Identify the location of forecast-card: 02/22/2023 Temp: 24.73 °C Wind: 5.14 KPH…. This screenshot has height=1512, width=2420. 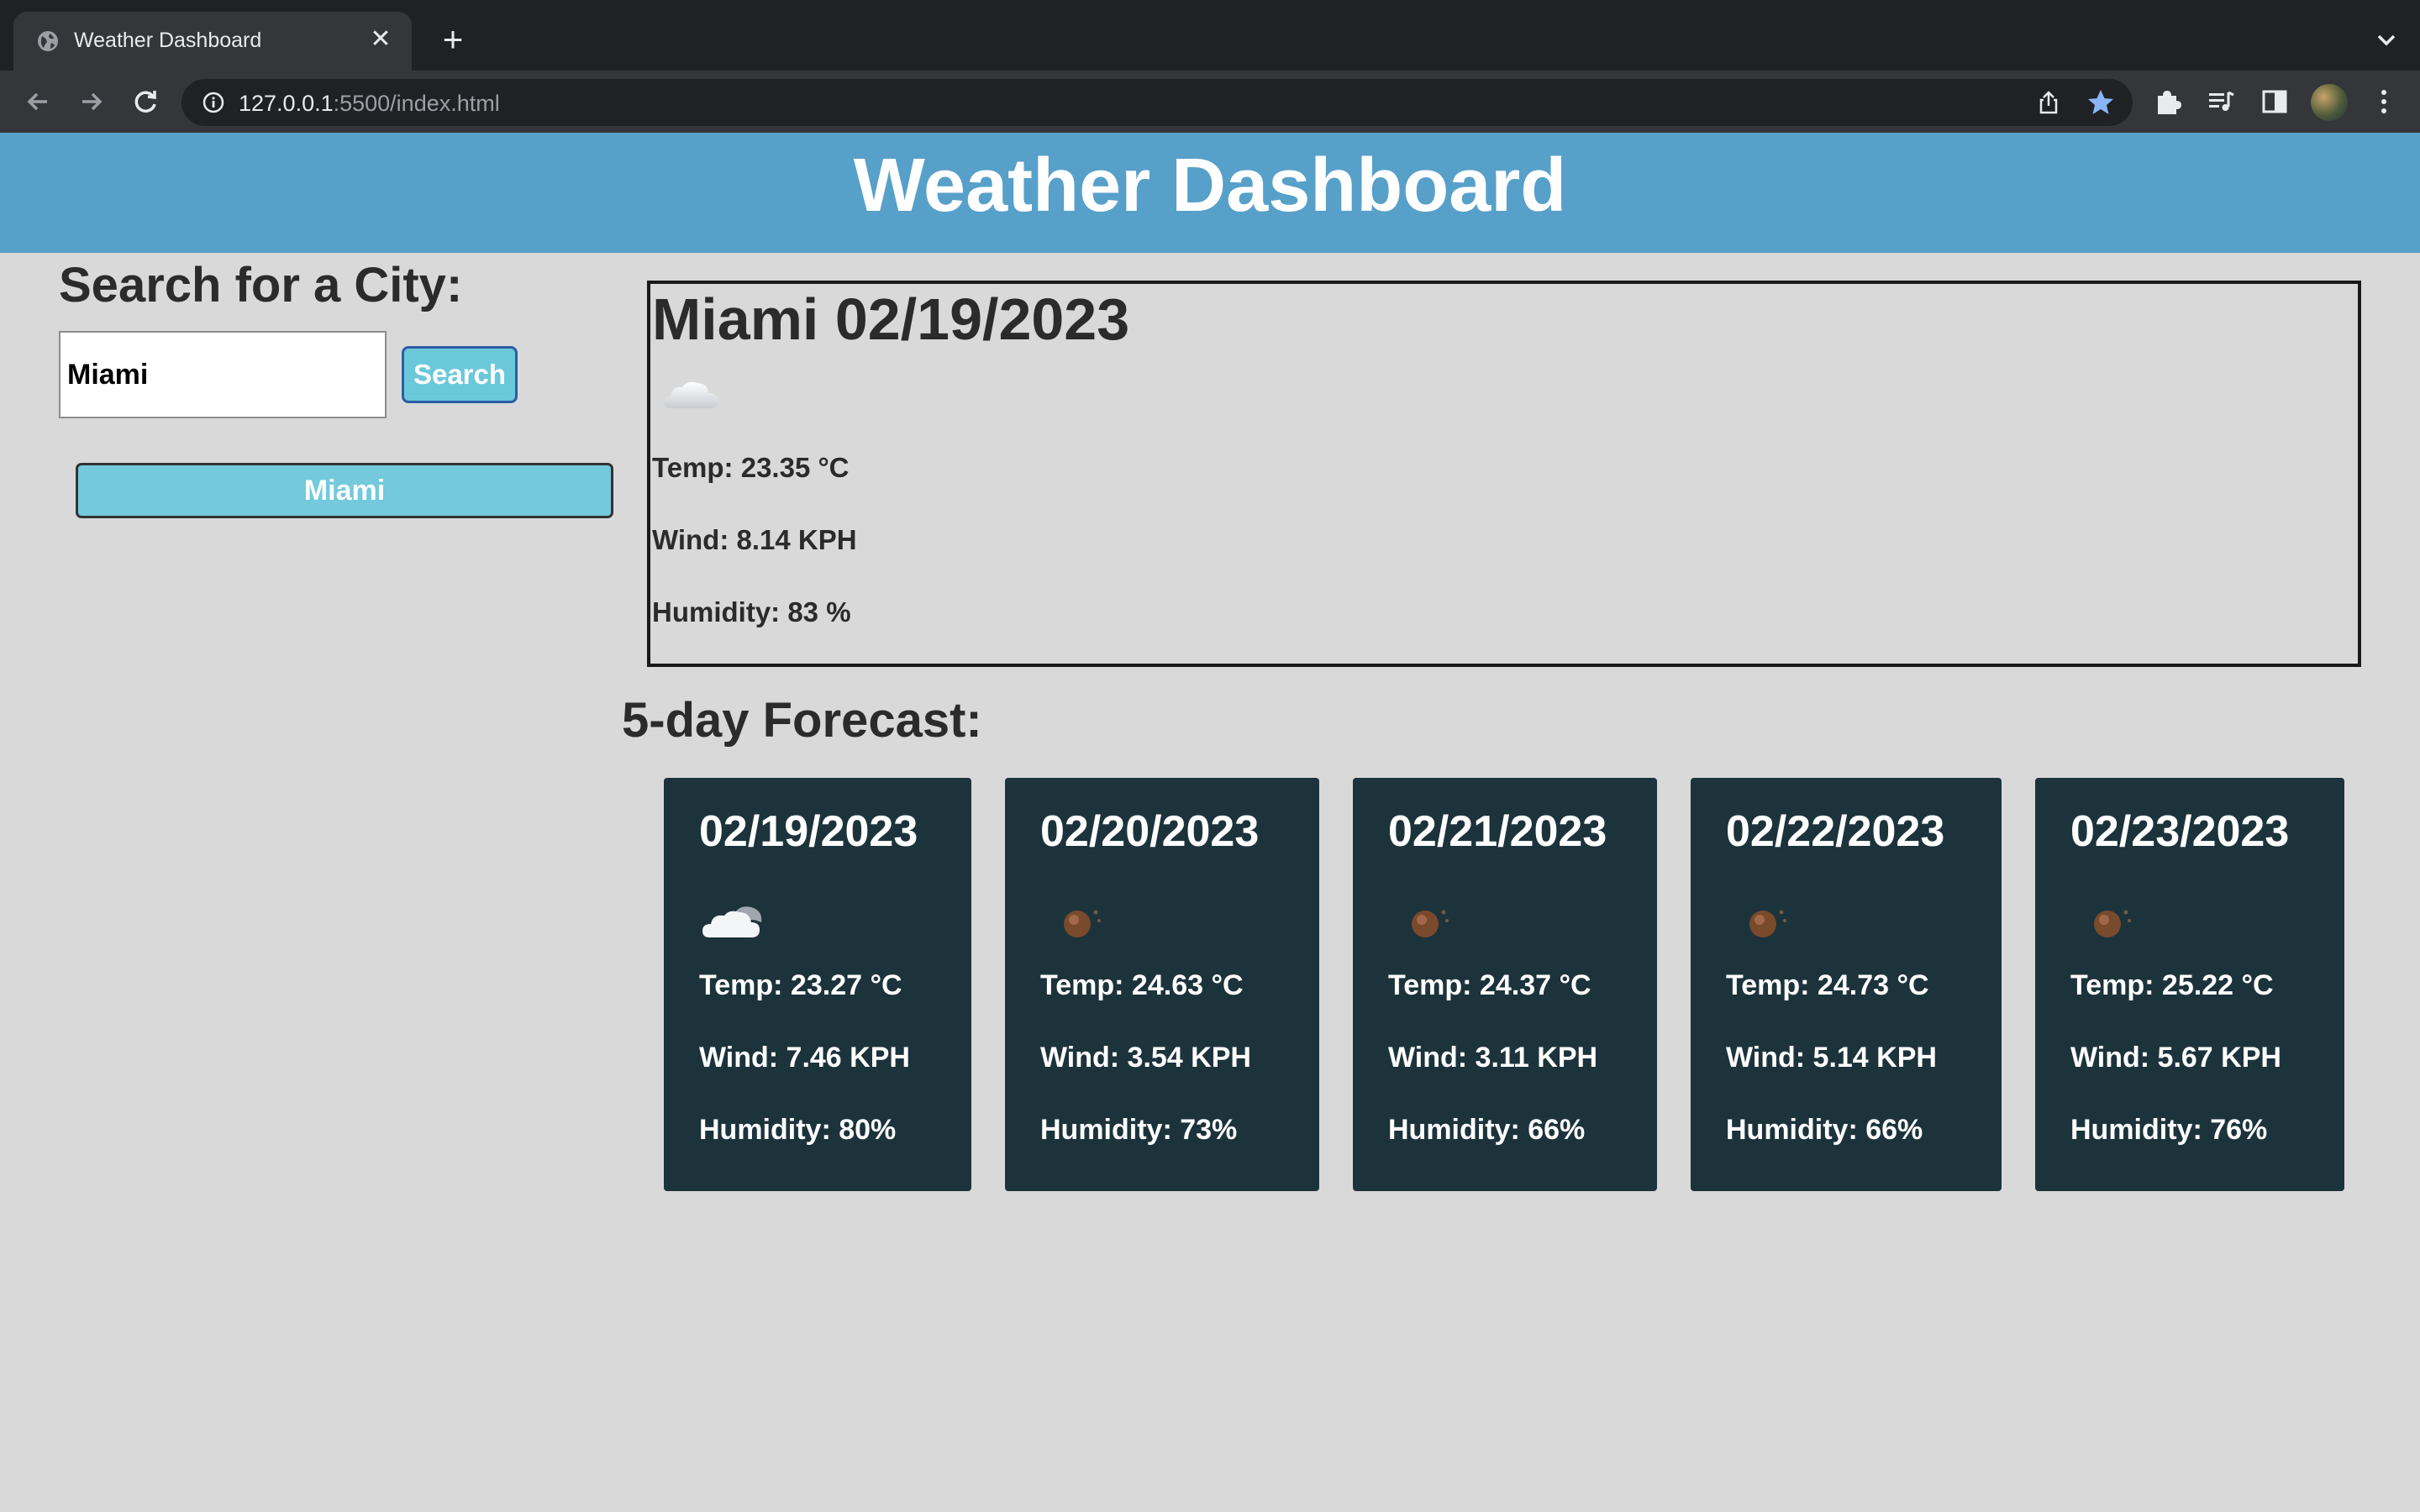
(1847, 984).